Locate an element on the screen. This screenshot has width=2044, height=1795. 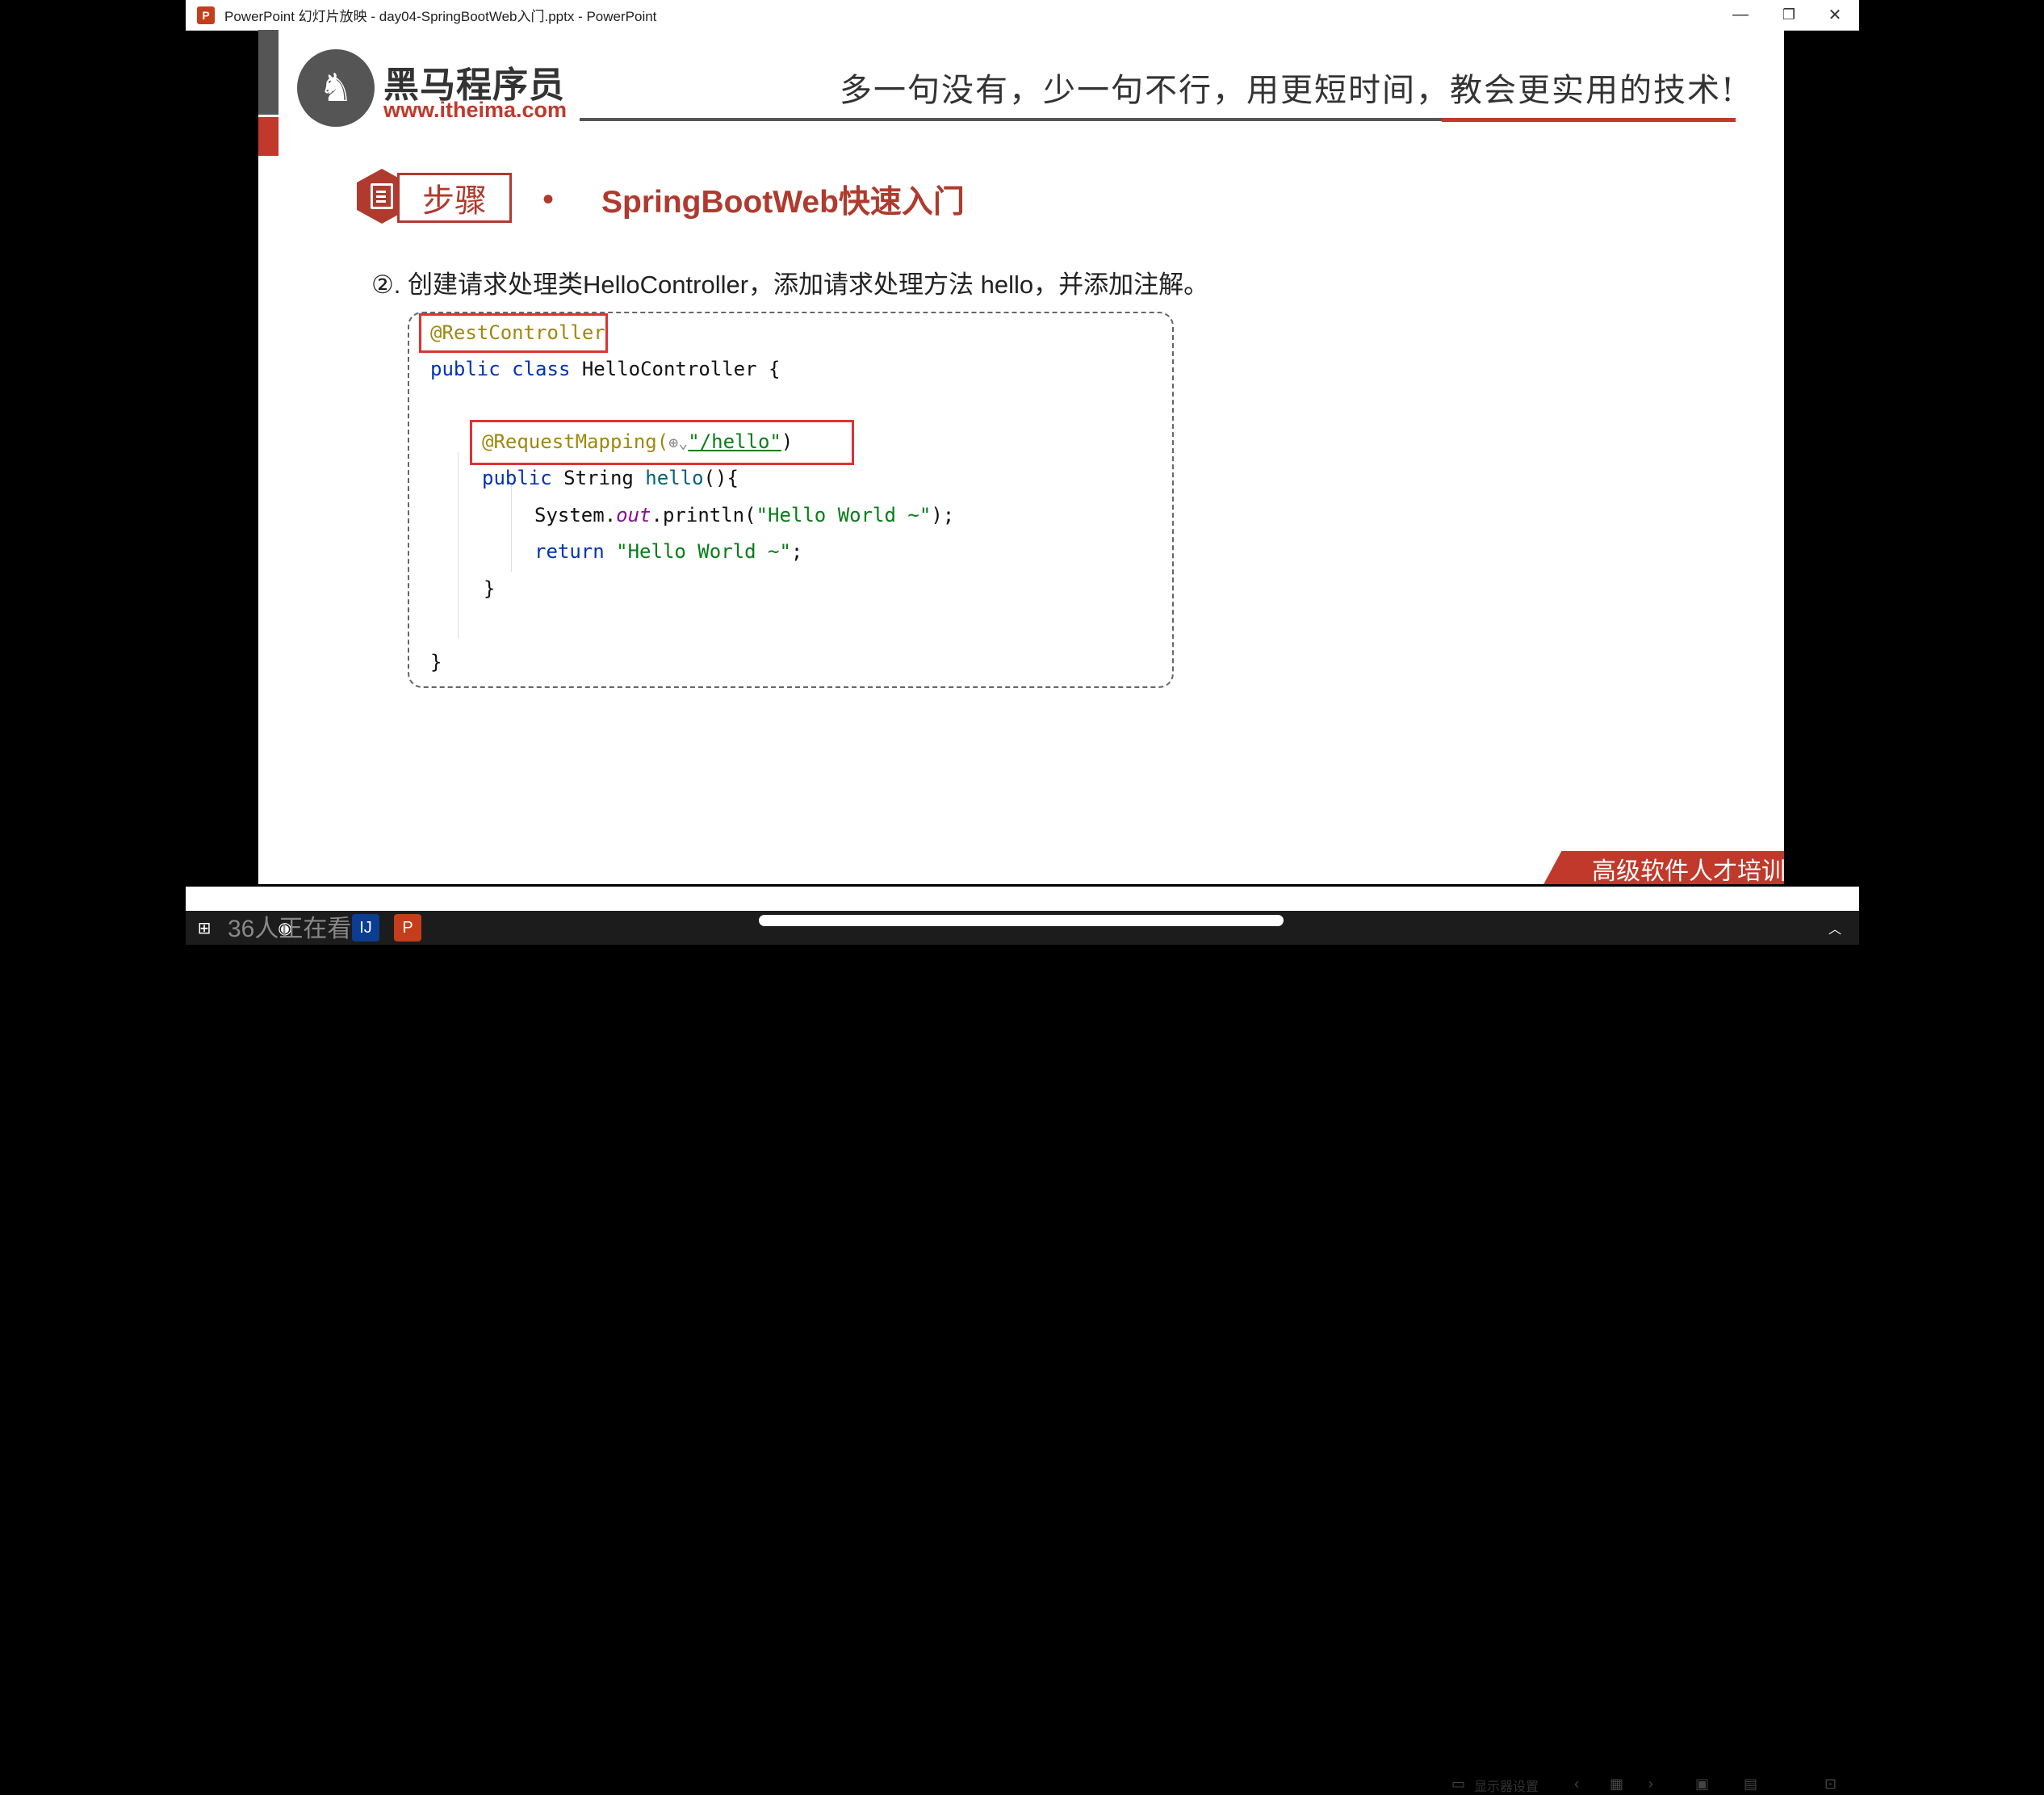
display-settings-button: 显示器设置 is located at coordinates (1507, 1785).